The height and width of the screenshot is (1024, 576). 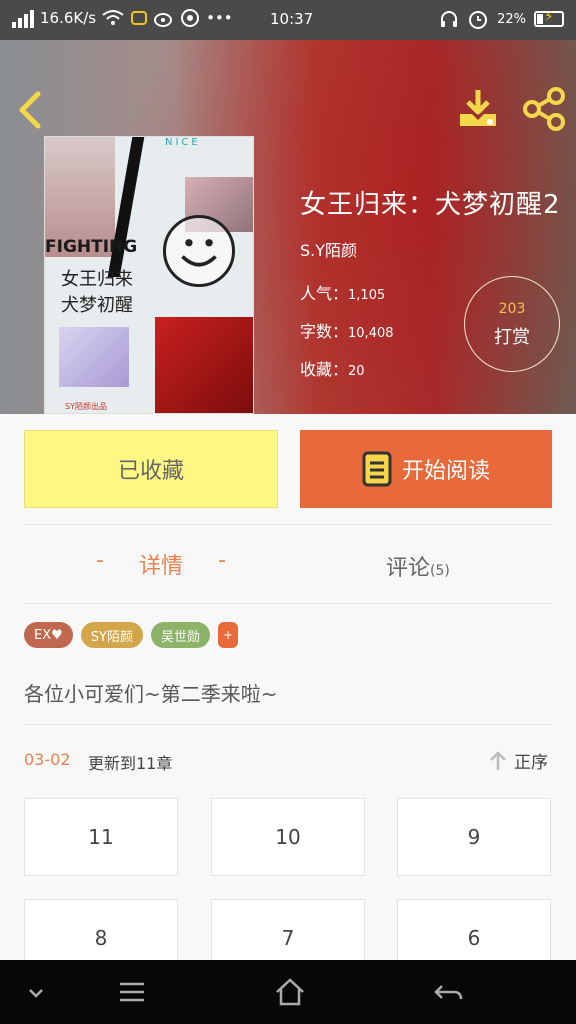 I want to click on status-right: 22% ⚡, so click(x=501, y=19).